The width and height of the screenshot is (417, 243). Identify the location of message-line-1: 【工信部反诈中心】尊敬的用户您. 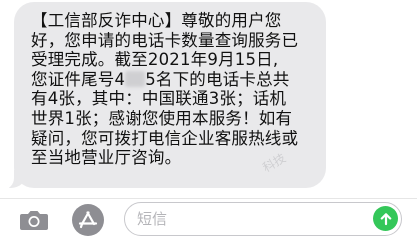
(156, 20).